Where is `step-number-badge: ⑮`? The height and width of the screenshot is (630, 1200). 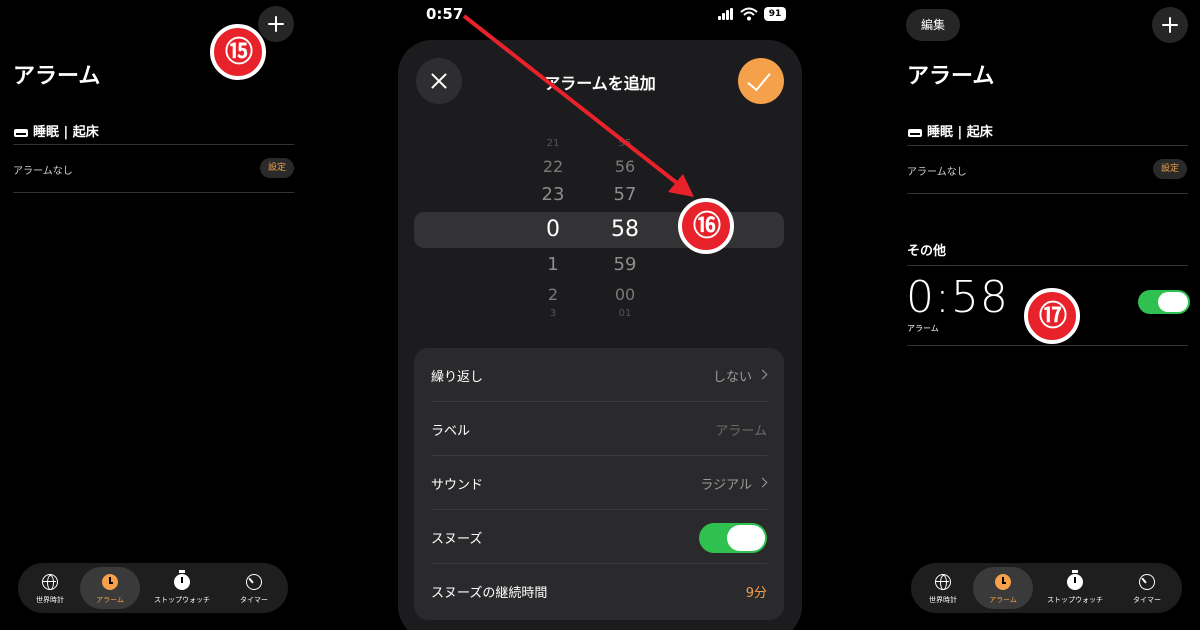
step-number-badge: ⑮ is located at coordinates (238, 52).